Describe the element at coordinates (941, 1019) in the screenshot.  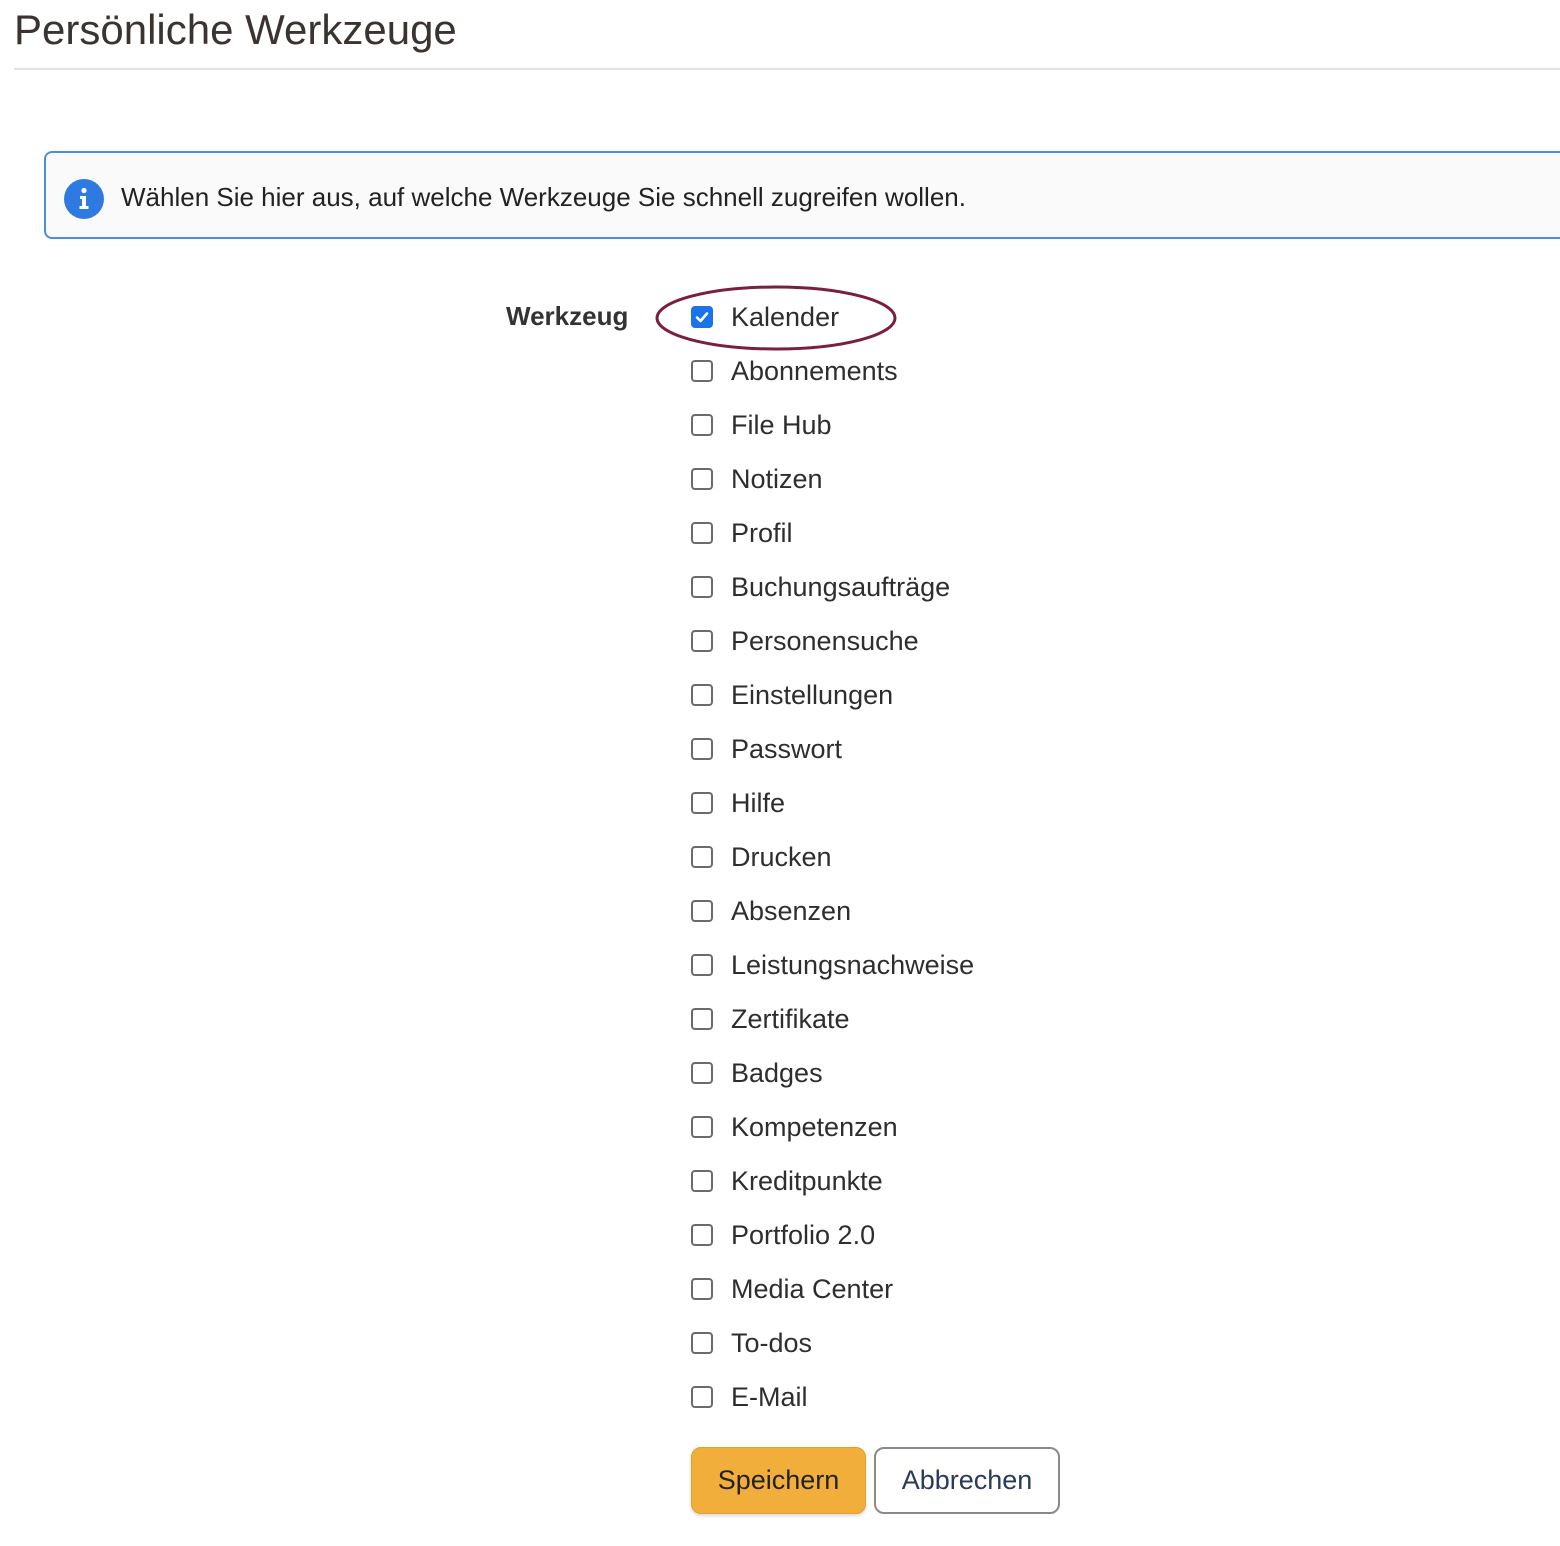
I see `tool-option: Zertifikate` at that location.